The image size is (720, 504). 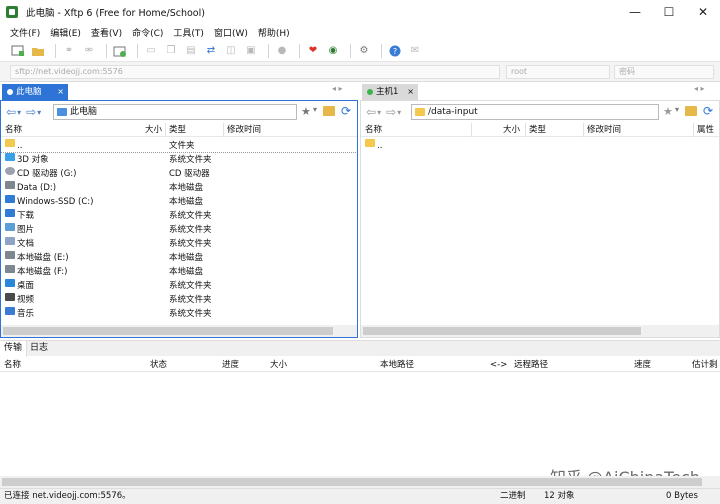 What do you see at coordinates (178, 230) in the screenshot?
I see `list-item: 图片 系统文件夹` at bounding box center [178, 230].